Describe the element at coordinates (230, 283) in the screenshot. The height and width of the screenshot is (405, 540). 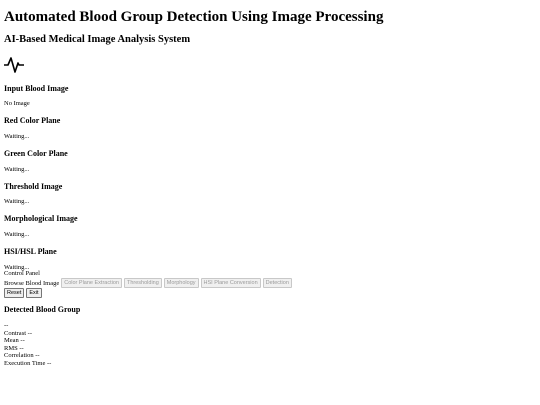
I see `hsi-plane-conversion-button: HSI Plane Conversion` at that location.